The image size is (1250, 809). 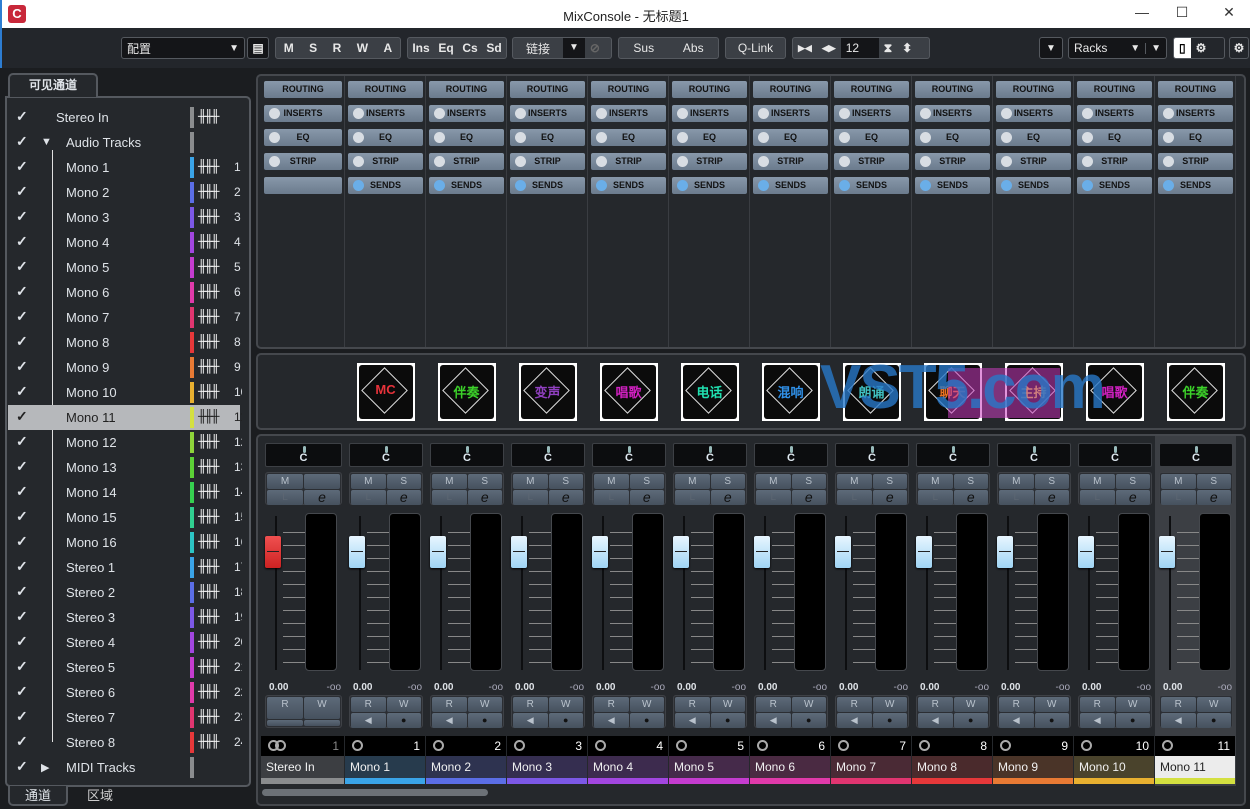 I want to click on monitor-button, so click(x=285, y=722).